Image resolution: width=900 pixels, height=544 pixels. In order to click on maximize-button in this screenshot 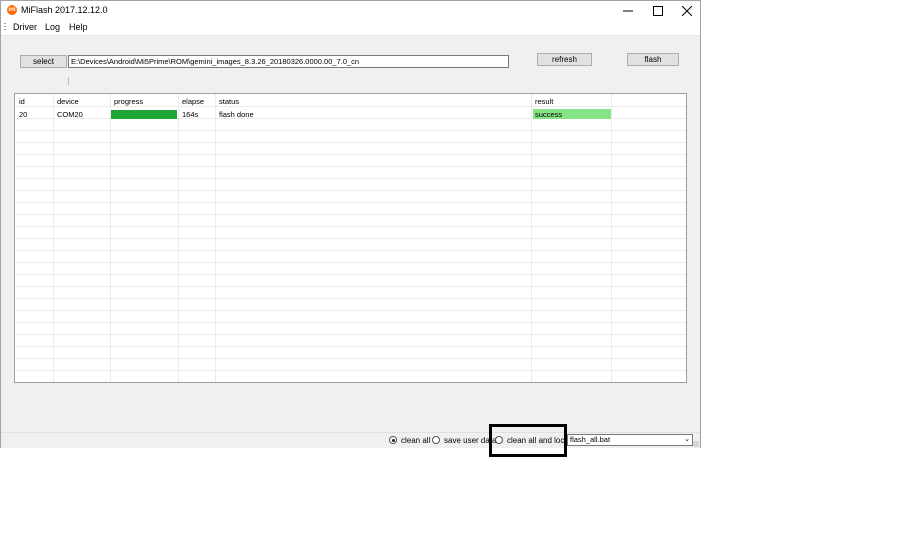, I will do `click(658, 10)`.